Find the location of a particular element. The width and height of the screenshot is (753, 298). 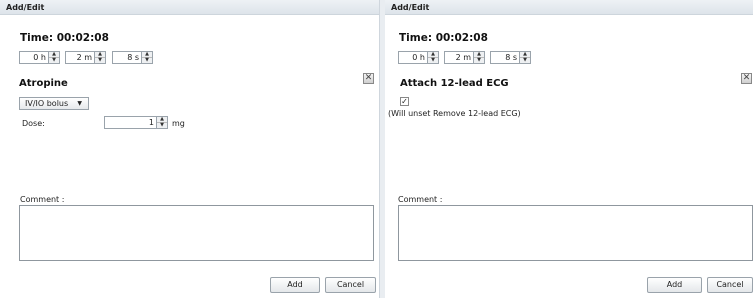

section-title: Attach 12-lead ECG is located at coordinates (454, 83).